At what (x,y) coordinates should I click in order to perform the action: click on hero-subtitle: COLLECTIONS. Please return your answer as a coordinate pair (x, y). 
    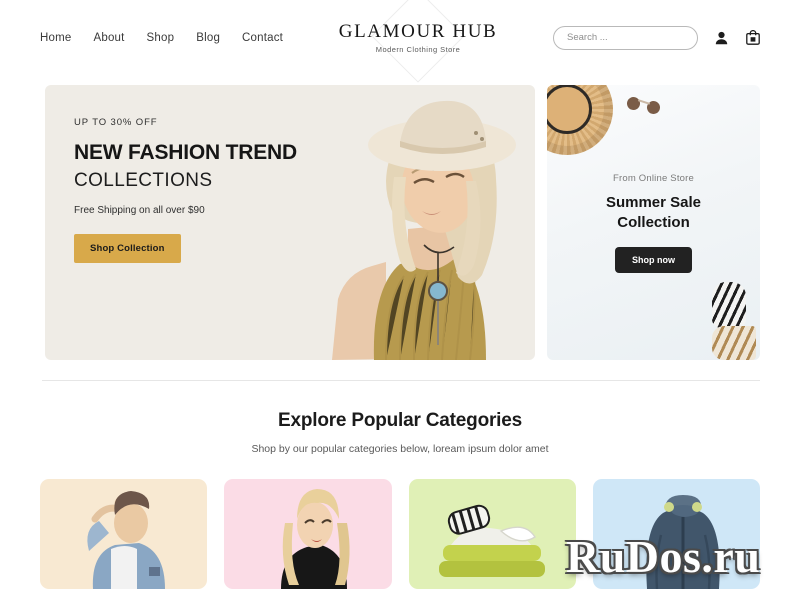
    Looking at the image, I should click on (143, 180).